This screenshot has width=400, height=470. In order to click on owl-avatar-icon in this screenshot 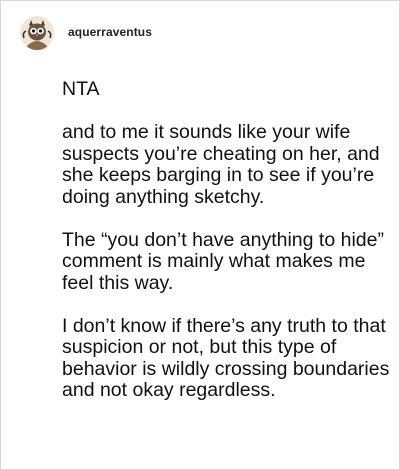, I will do `click(37, 33)`.